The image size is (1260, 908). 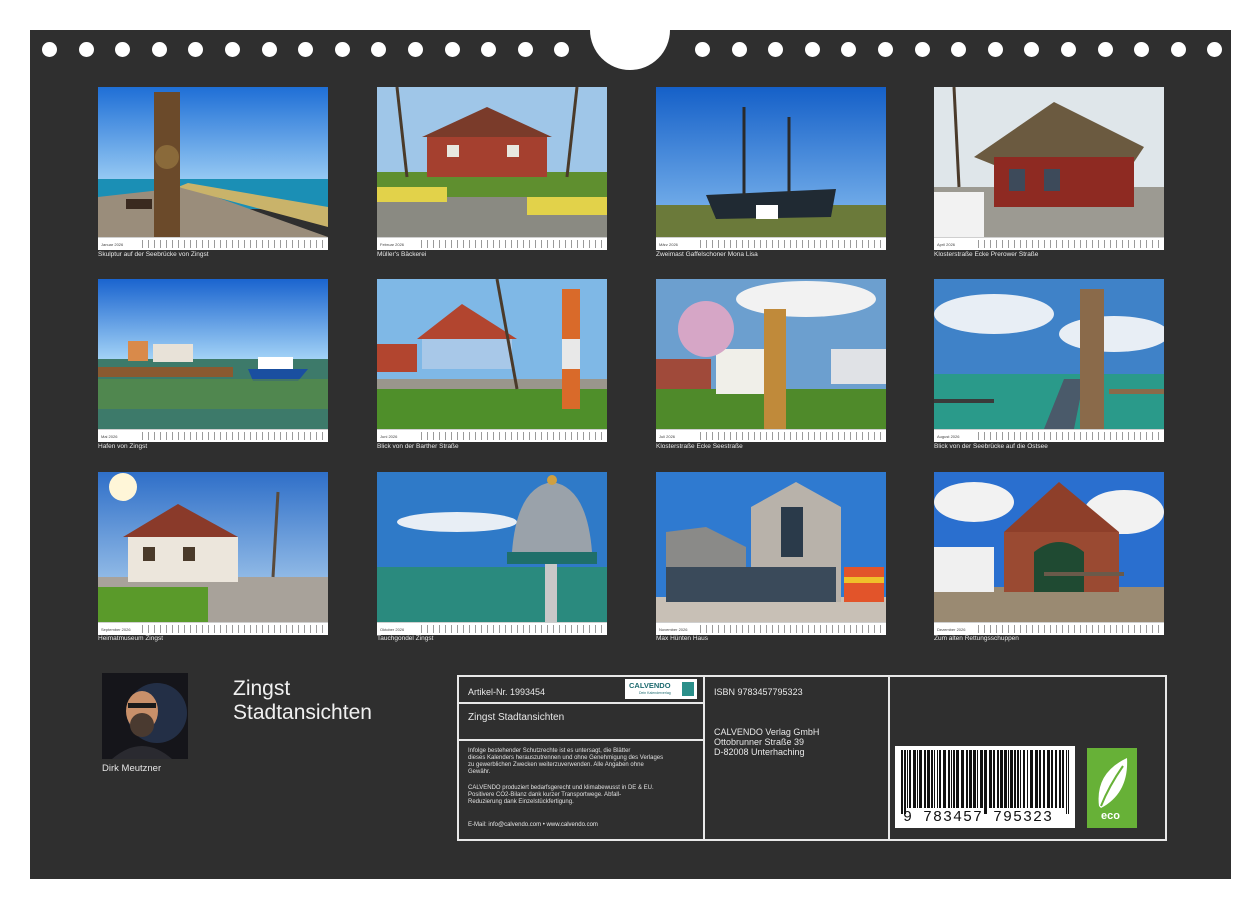 What do you see at coordinates (978, 817) in the screenshot?
I see `barcode-digits: 9 783457 795323` at bounding box center [978, 817].